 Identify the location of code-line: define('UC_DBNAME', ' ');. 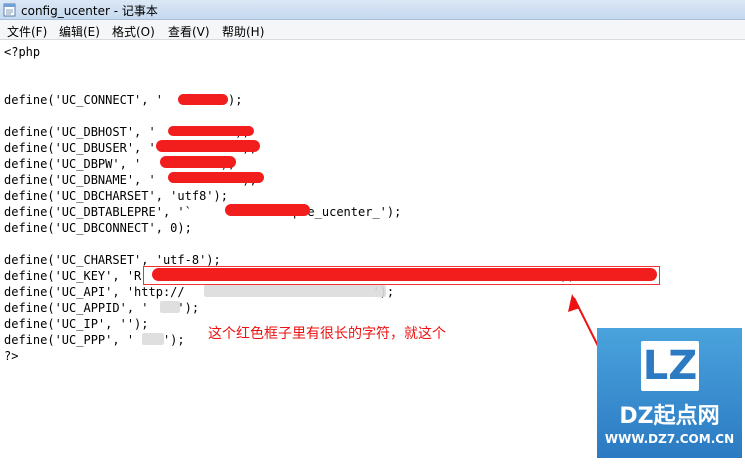
(130, 180).